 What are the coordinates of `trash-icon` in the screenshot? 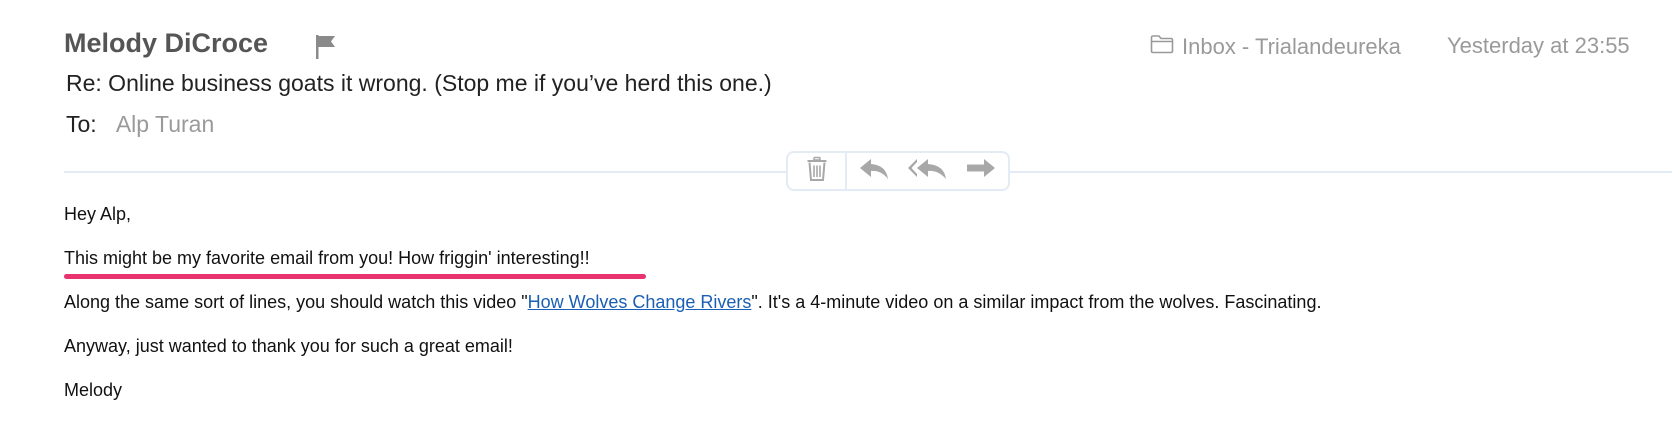 It's located at (817, 171).